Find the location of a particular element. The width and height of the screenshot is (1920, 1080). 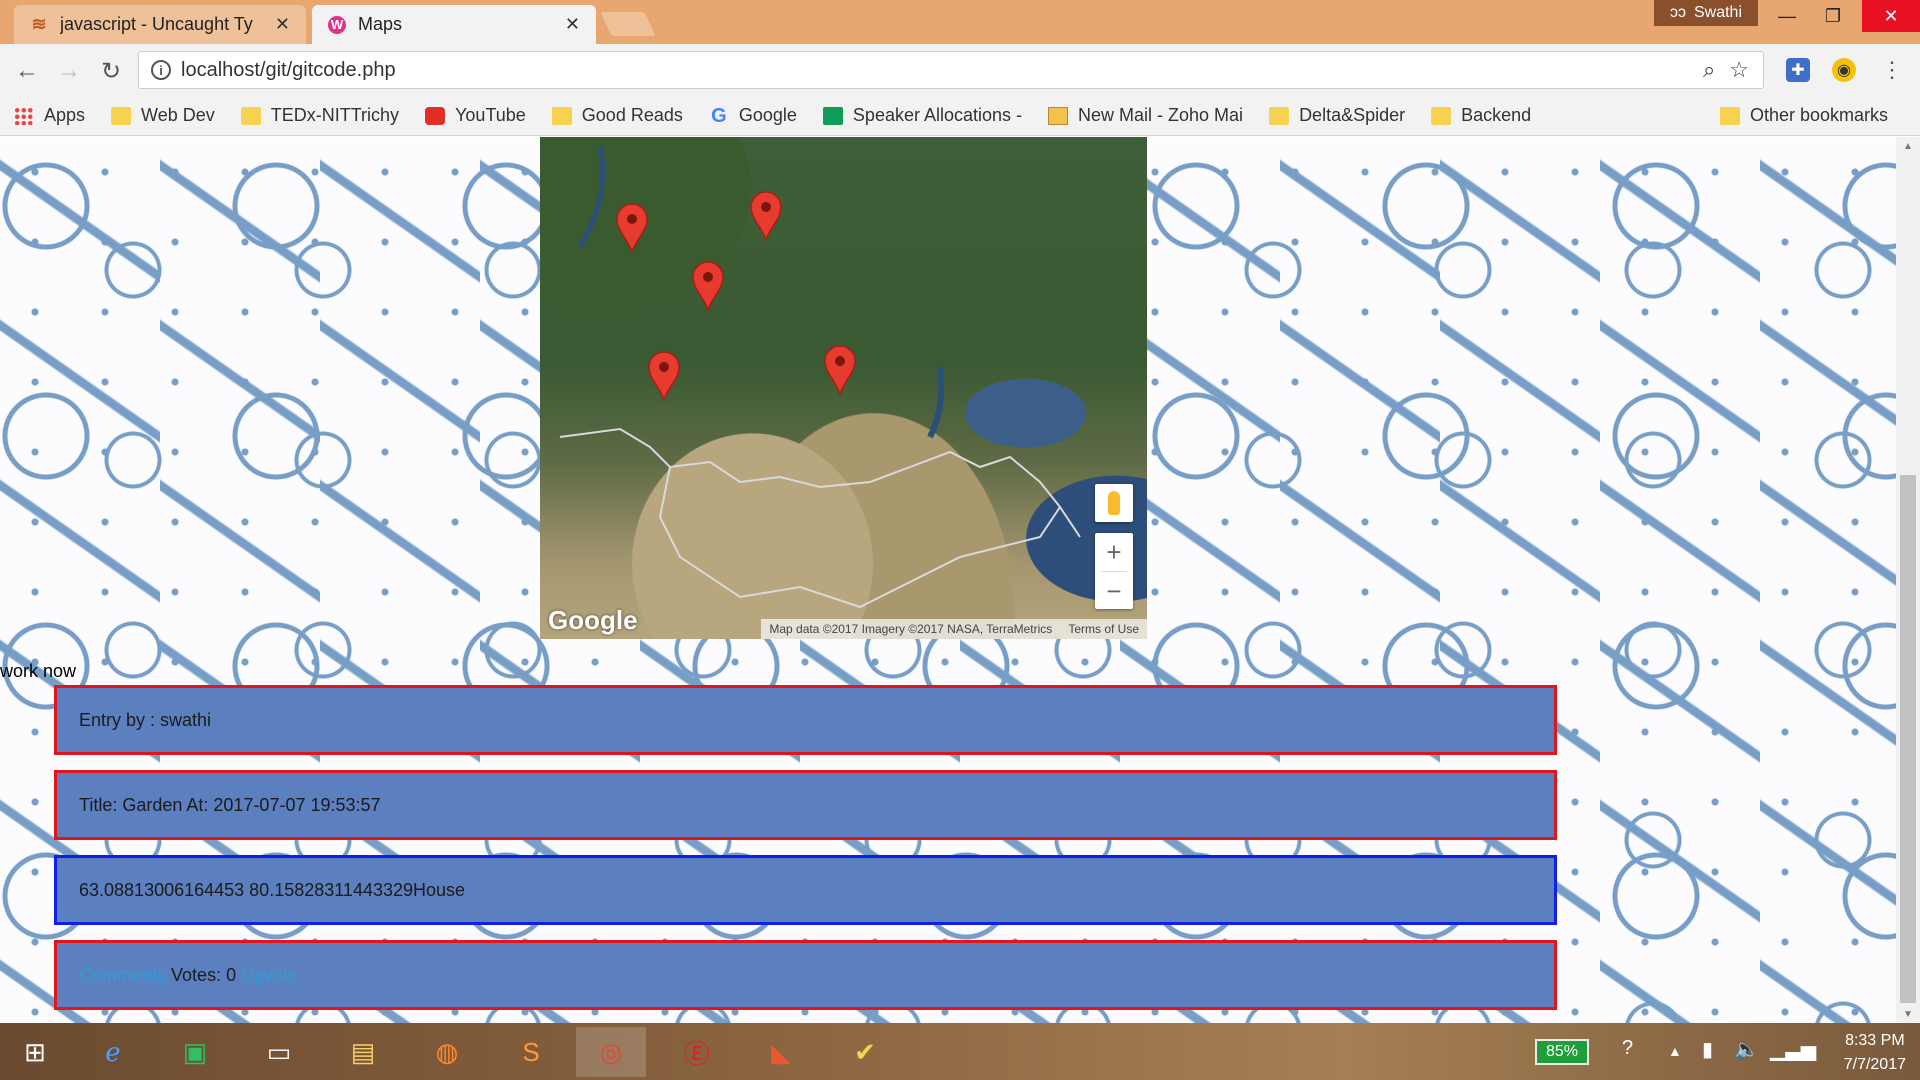

zoom-magnifier-icon: ⌕ is located at coordinates (1709, 70).